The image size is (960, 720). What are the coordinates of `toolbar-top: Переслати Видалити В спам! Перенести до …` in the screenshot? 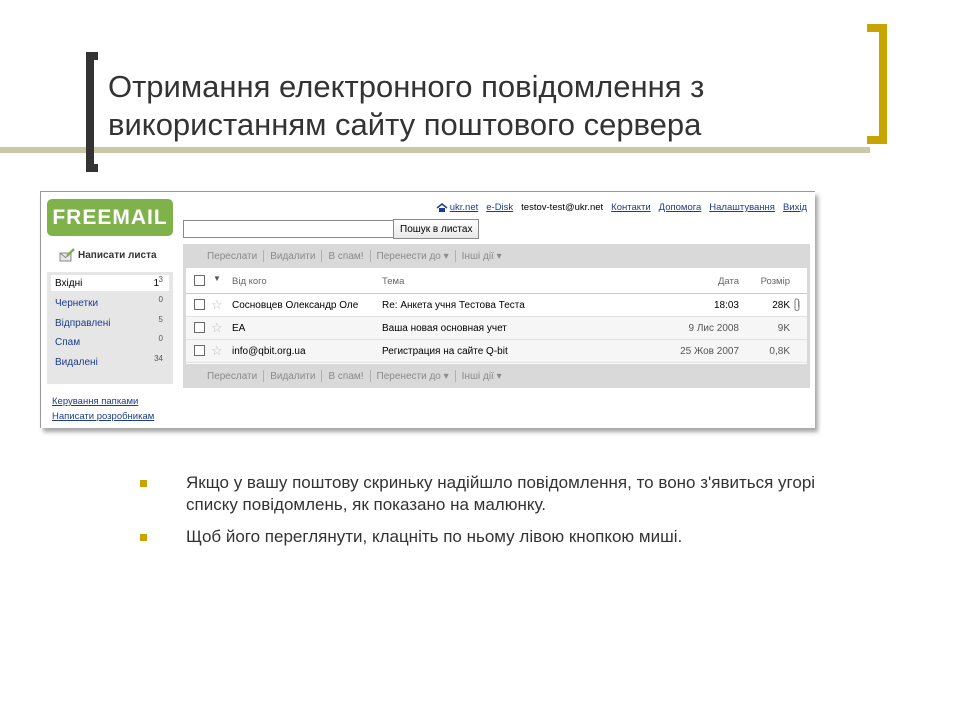 It's located at (496, 256).